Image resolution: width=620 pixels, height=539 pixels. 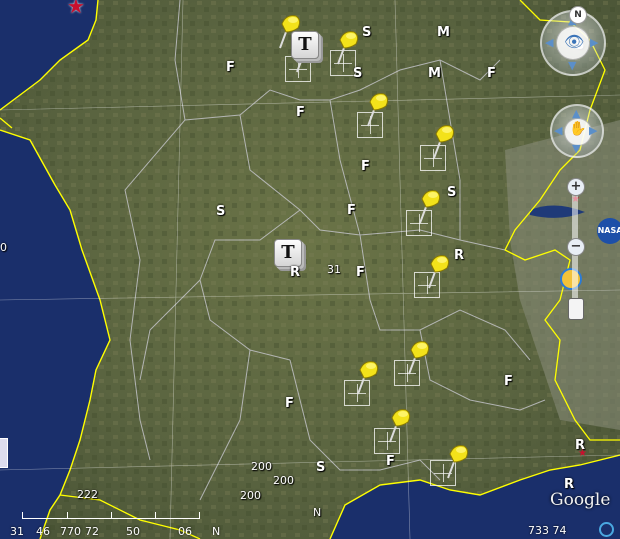 I want to click on move-down-arrow-icon: ▼, so click(x=576, y=148).